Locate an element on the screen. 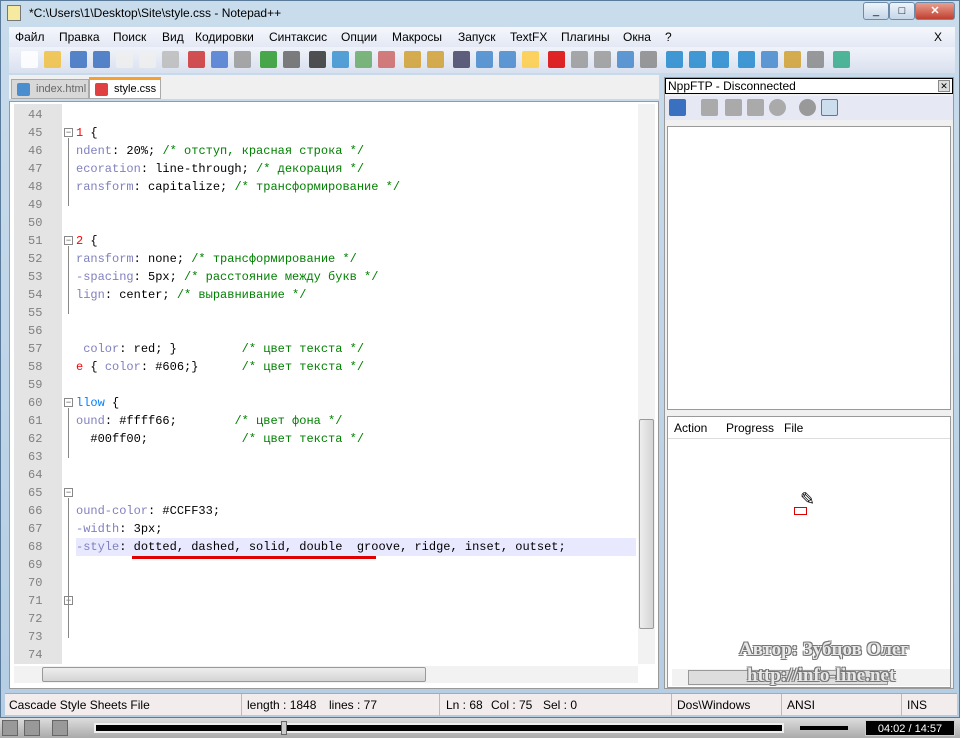 This screenshot has height=738, width=960. ftp2-icon is located at coordinates (815, 59).